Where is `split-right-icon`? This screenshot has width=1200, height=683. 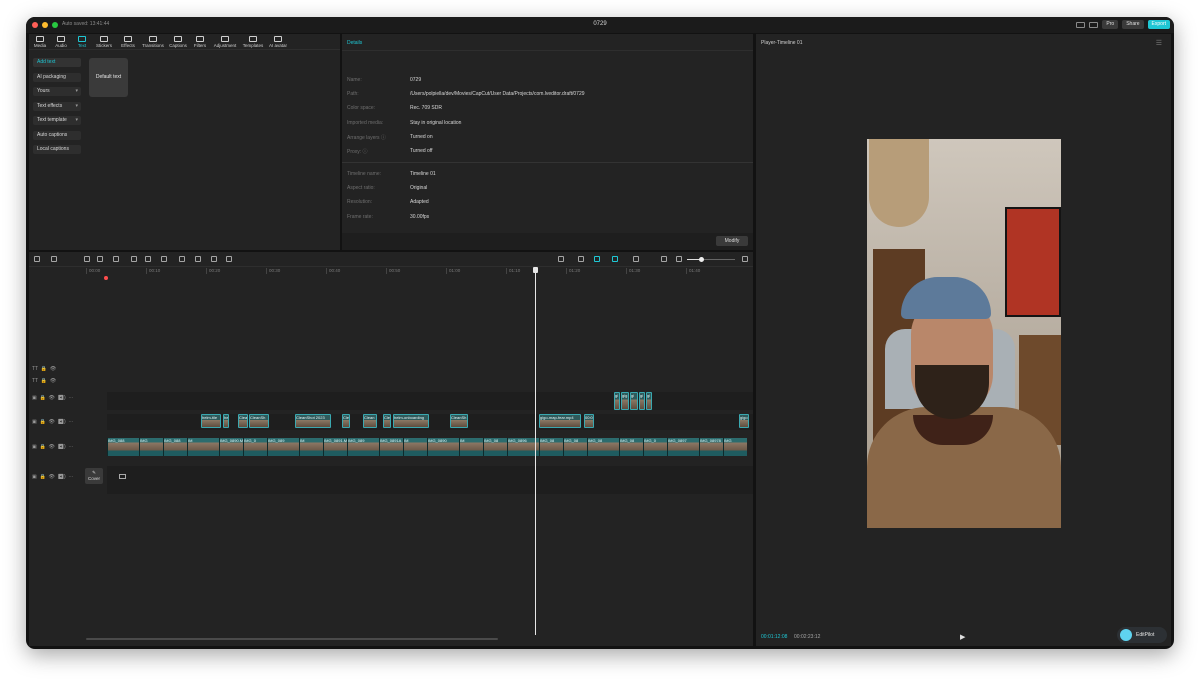
split-right-icon is located at coordinates (148, 259).